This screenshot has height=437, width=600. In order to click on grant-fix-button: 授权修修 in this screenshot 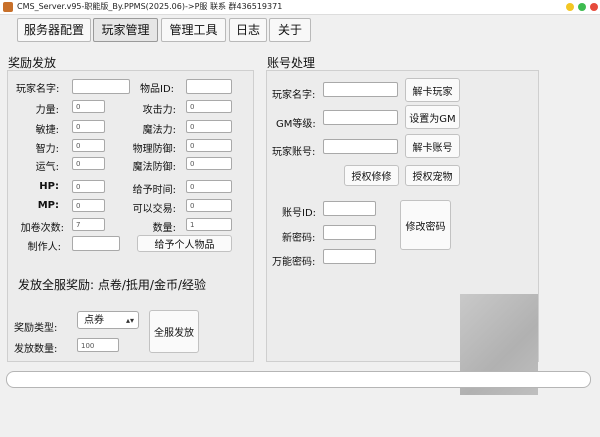, I will do `click(371, 175)`.